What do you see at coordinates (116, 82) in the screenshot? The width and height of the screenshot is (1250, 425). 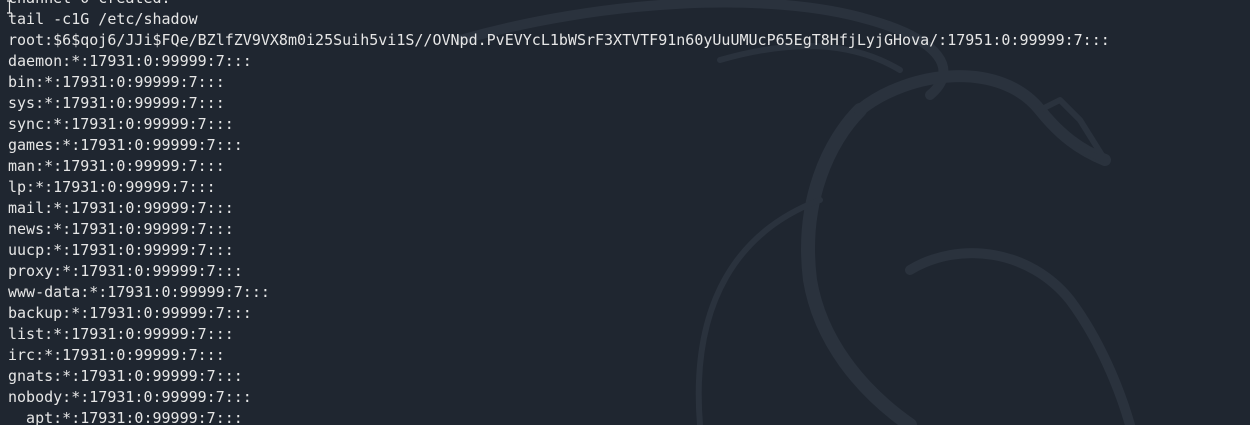 I see `shadow-entry-bin: bin:*:17931:0:99999:7:::` at bounding box center [116, 82].